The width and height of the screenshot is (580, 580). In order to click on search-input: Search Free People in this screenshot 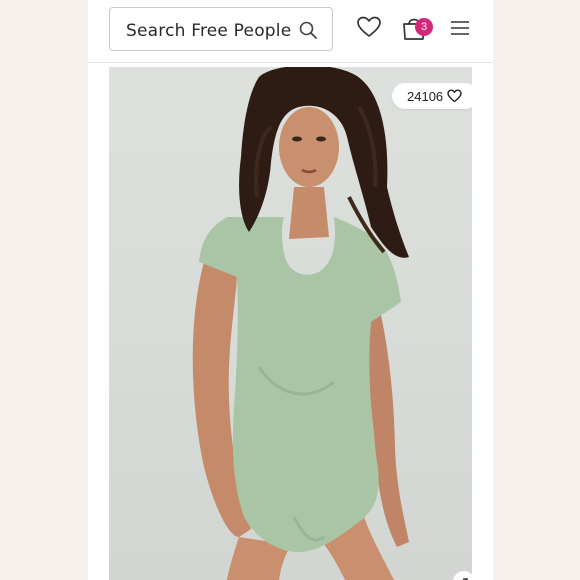, I will do `click(221, 29)`.